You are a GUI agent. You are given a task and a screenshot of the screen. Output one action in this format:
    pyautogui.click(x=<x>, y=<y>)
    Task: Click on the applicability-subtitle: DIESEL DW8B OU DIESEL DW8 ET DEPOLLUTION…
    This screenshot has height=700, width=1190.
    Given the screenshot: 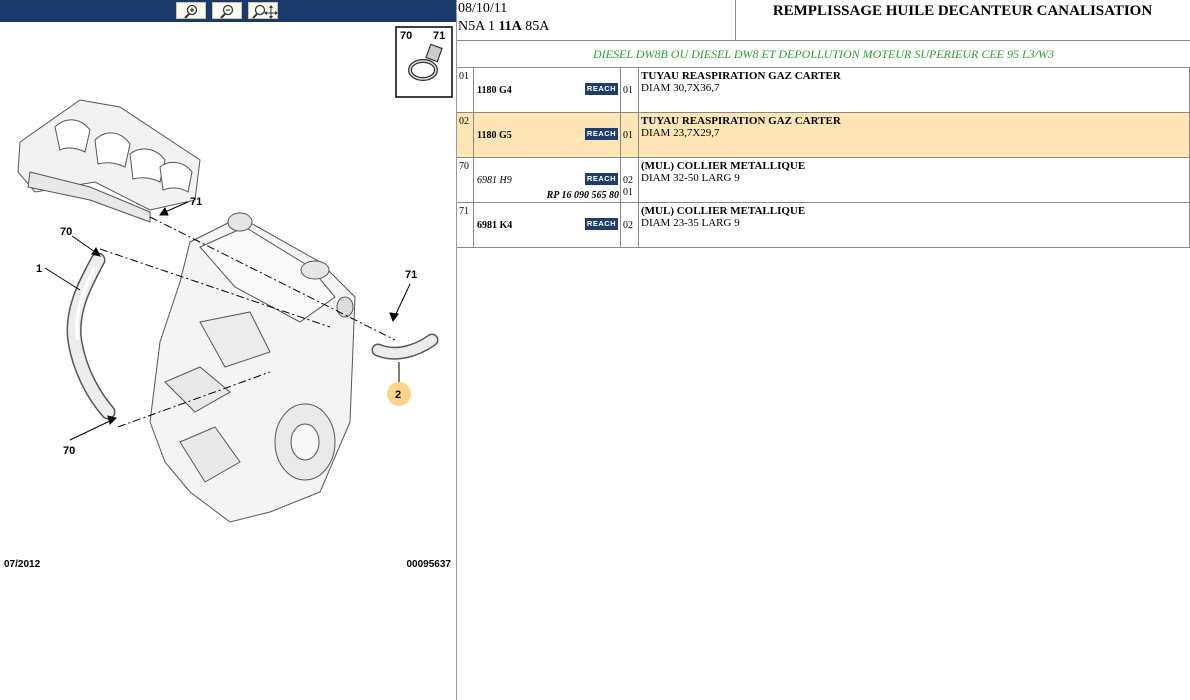 What is the action you would take?
    pyautogui.click(x=823, y=54)
    